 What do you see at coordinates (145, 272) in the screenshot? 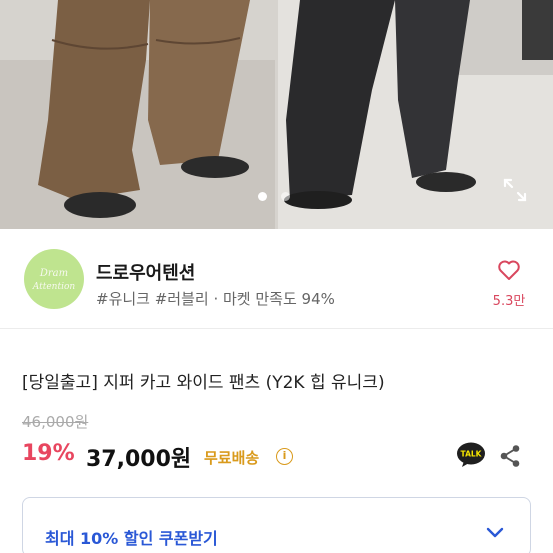
I see `shop-name: 드로우어텐션` at bounding box center [145, 272].